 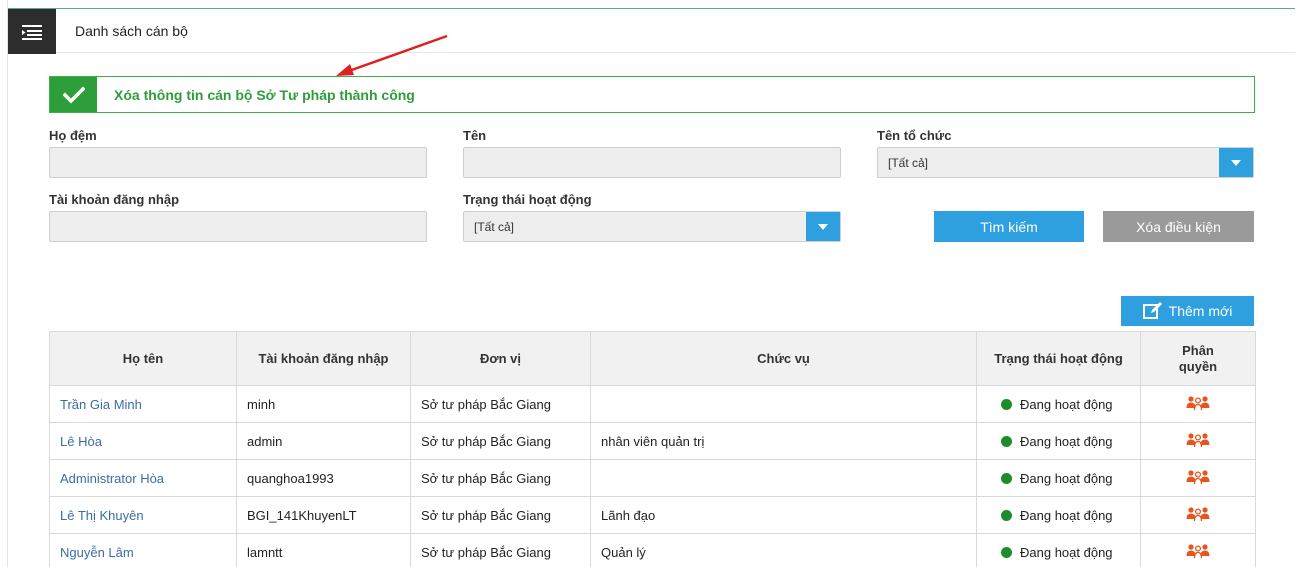 I want to click on staff-name-link: Trần Gia Minh, so click(x=143, y=404).